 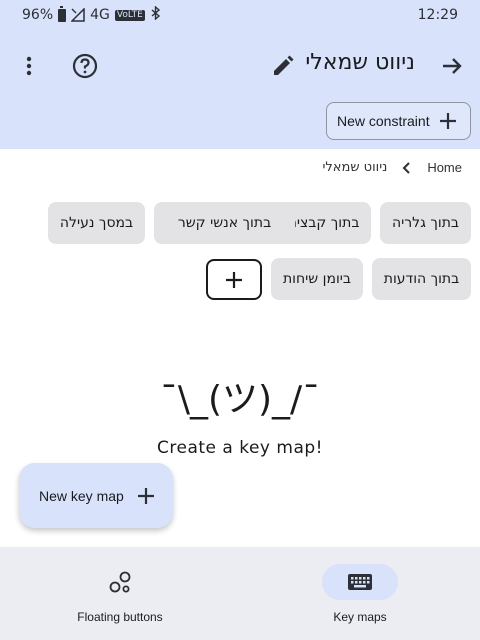 I want to click on clock: 12:29, so click(x=437, y=15).